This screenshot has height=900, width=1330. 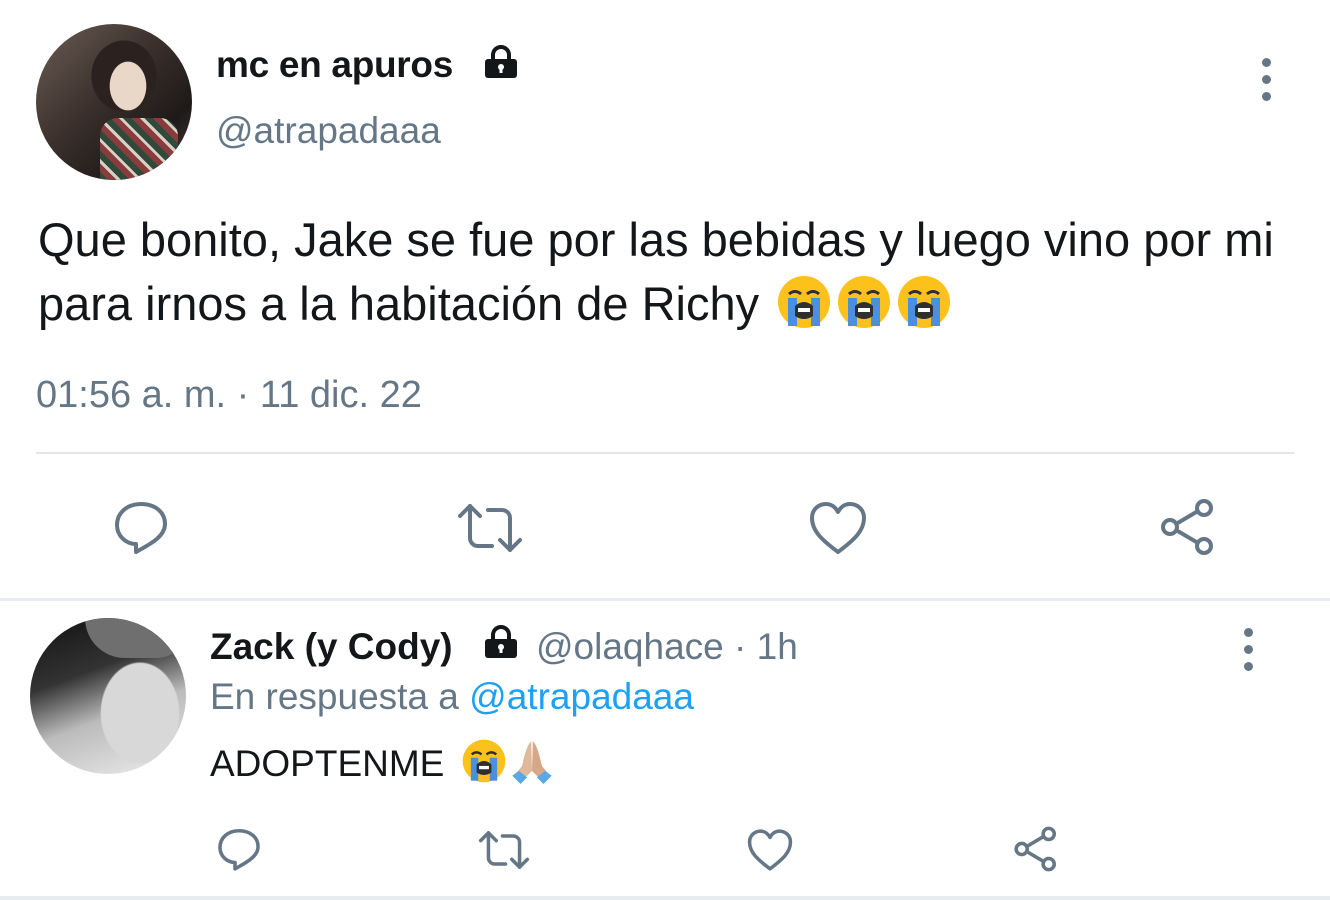 What do you see at coordinates (114, 102) in the screenshot?
I see `author-avatar` at bounding box center [114, 102].